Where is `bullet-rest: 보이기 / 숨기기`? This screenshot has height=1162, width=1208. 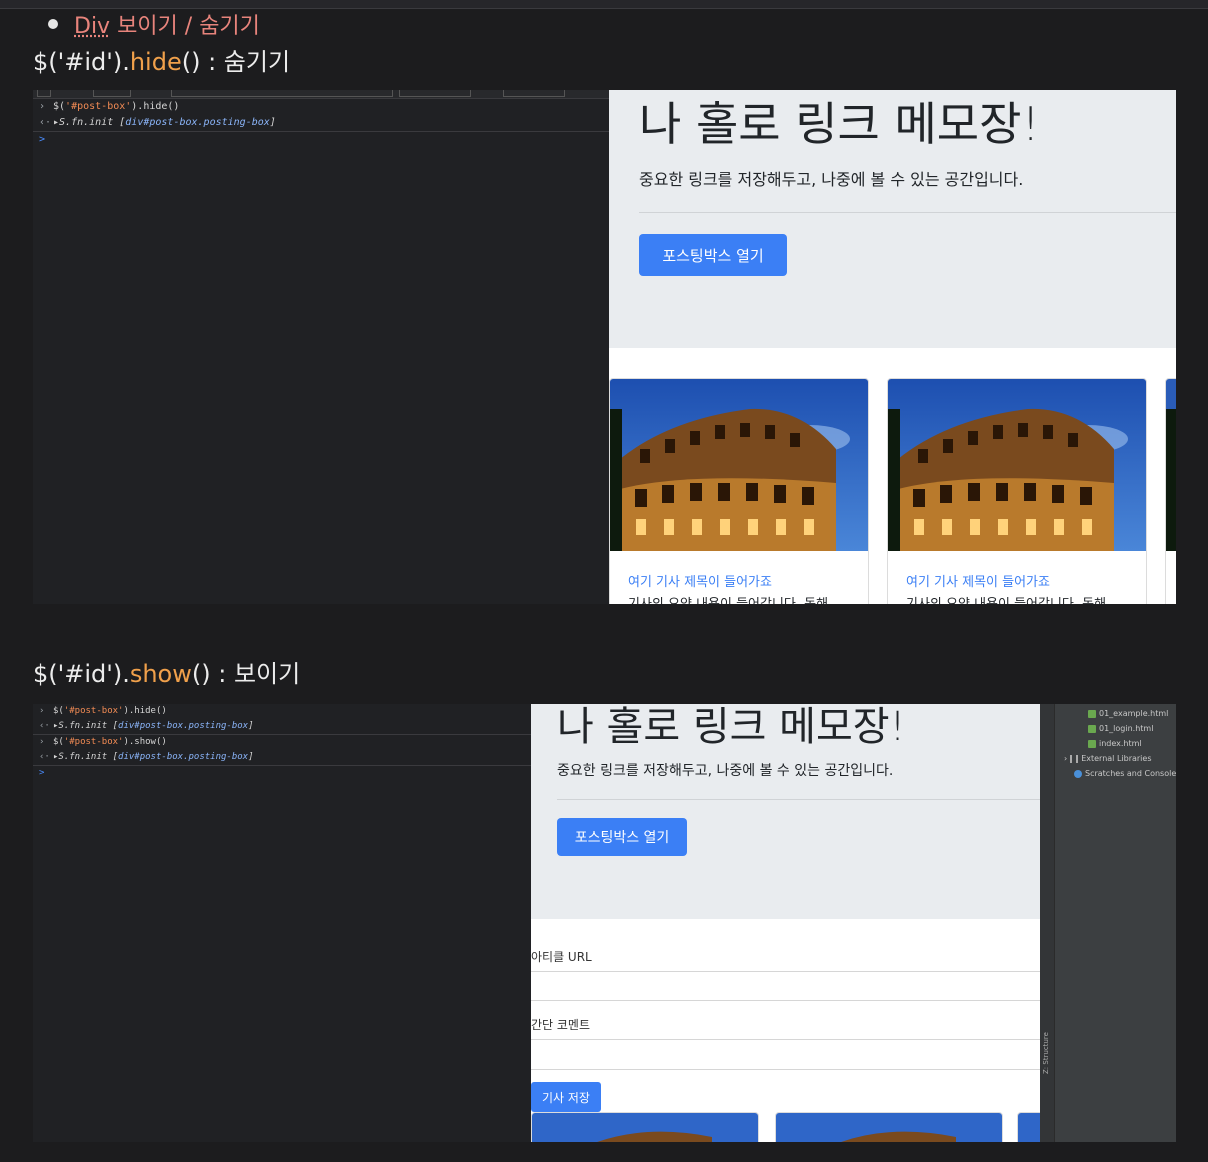
bullet-rest: 보이기 / 숨기기 is located at coordinates (185, 26).